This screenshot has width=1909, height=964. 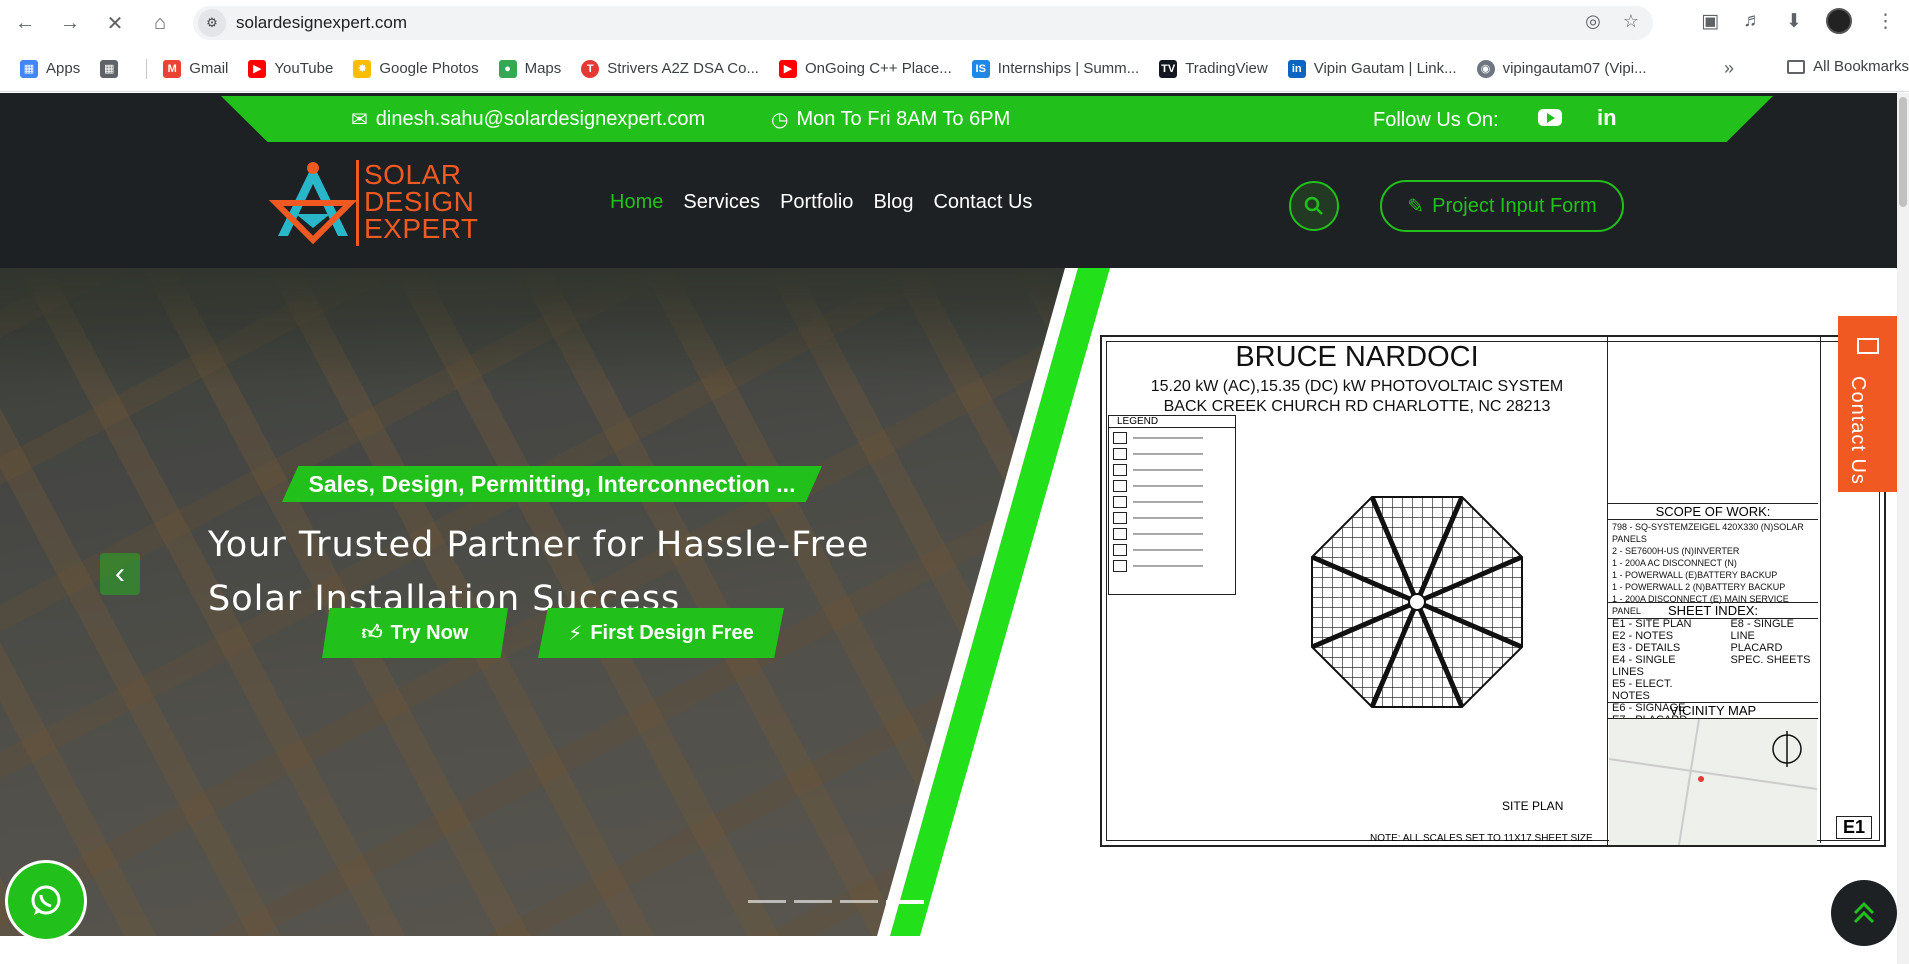 What do you see at coordinates (507, 68) in the screenshot?
I see `maps-icon: ●` at bounding box center [507, 68].